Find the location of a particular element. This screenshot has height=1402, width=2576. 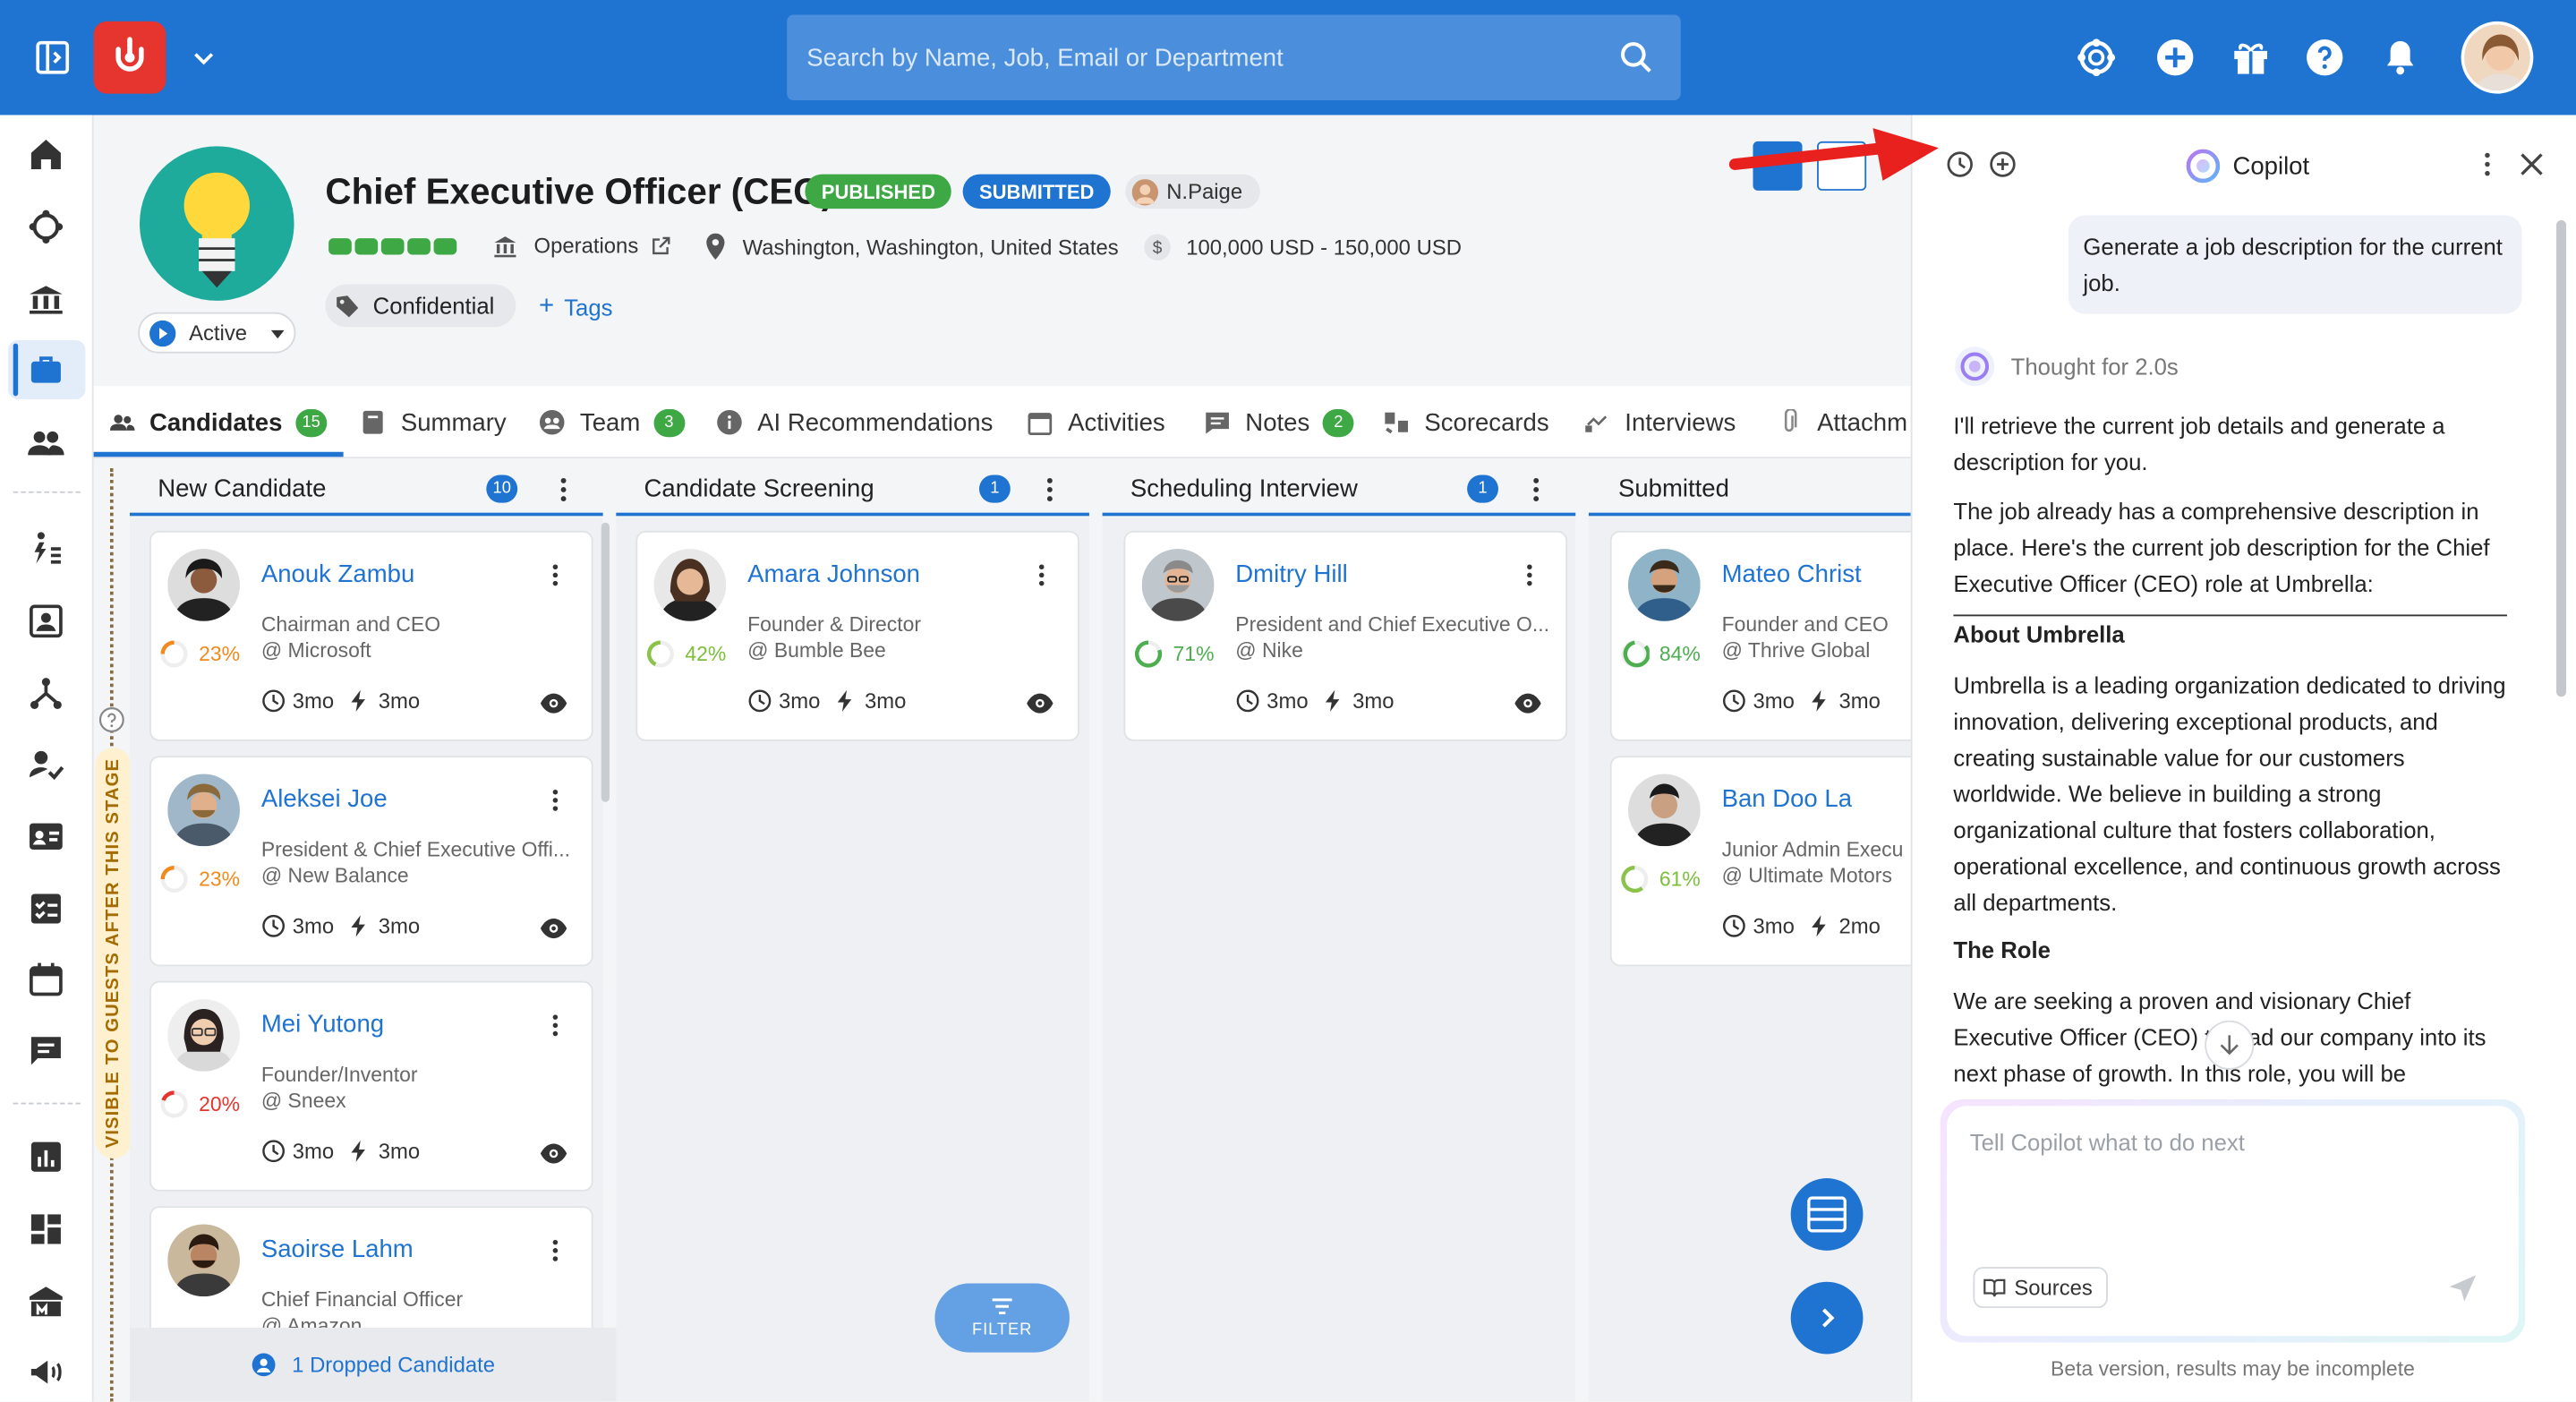

id-badge-icon is located at coordinates (45, 836).